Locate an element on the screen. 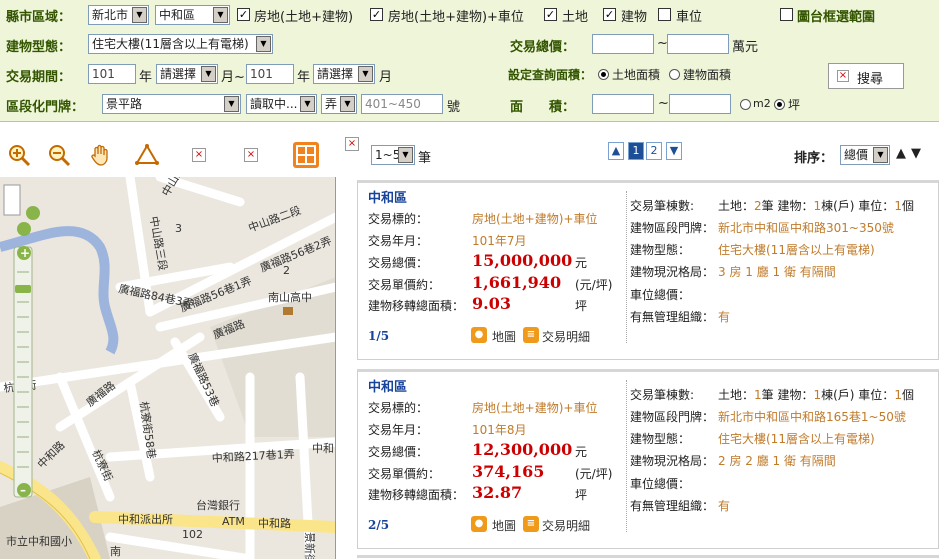 This screenshot has width=939, height=559. sort-asc-icon: ▲ is located at coordinates (901, 153).